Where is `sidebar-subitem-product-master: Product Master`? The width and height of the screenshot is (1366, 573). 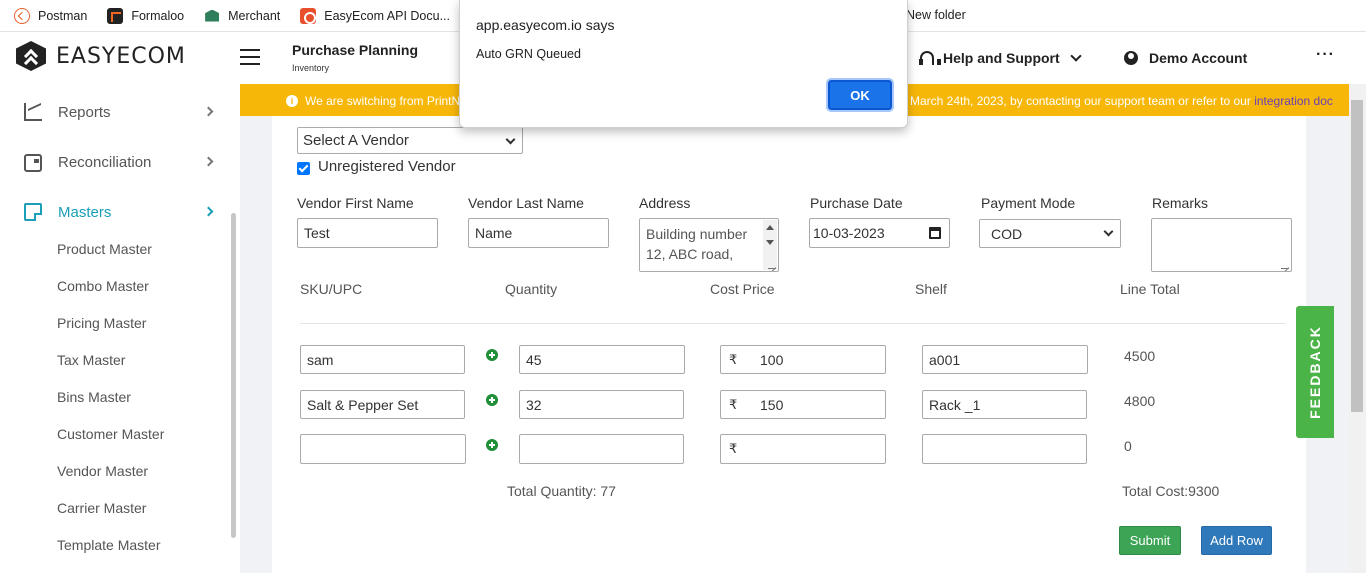 sidebar-subitem-product-master: Product Master is located at coordinates (110, 259).